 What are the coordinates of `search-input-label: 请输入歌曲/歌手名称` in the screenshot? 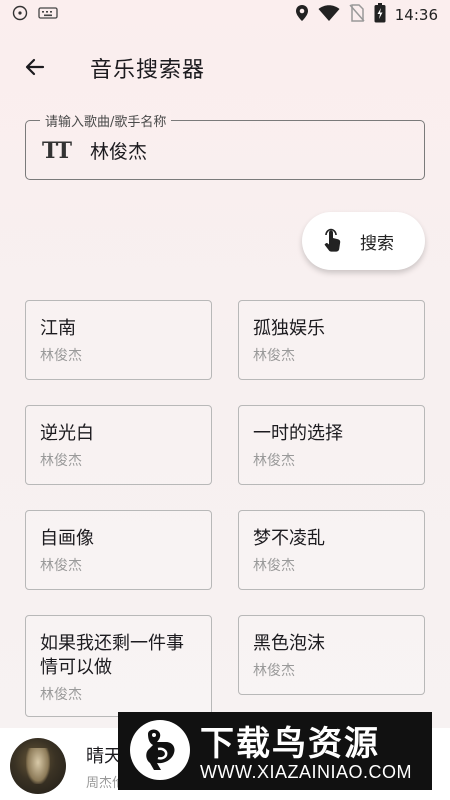 It's located at (106, 120).